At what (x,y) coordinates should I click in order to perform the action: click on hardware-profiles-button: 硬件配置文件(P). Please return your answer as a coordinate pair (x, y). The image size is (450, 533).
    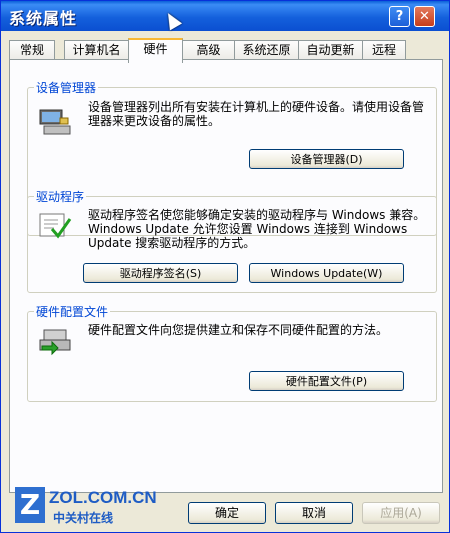
    Looking at the image, I should click on (326, 381).